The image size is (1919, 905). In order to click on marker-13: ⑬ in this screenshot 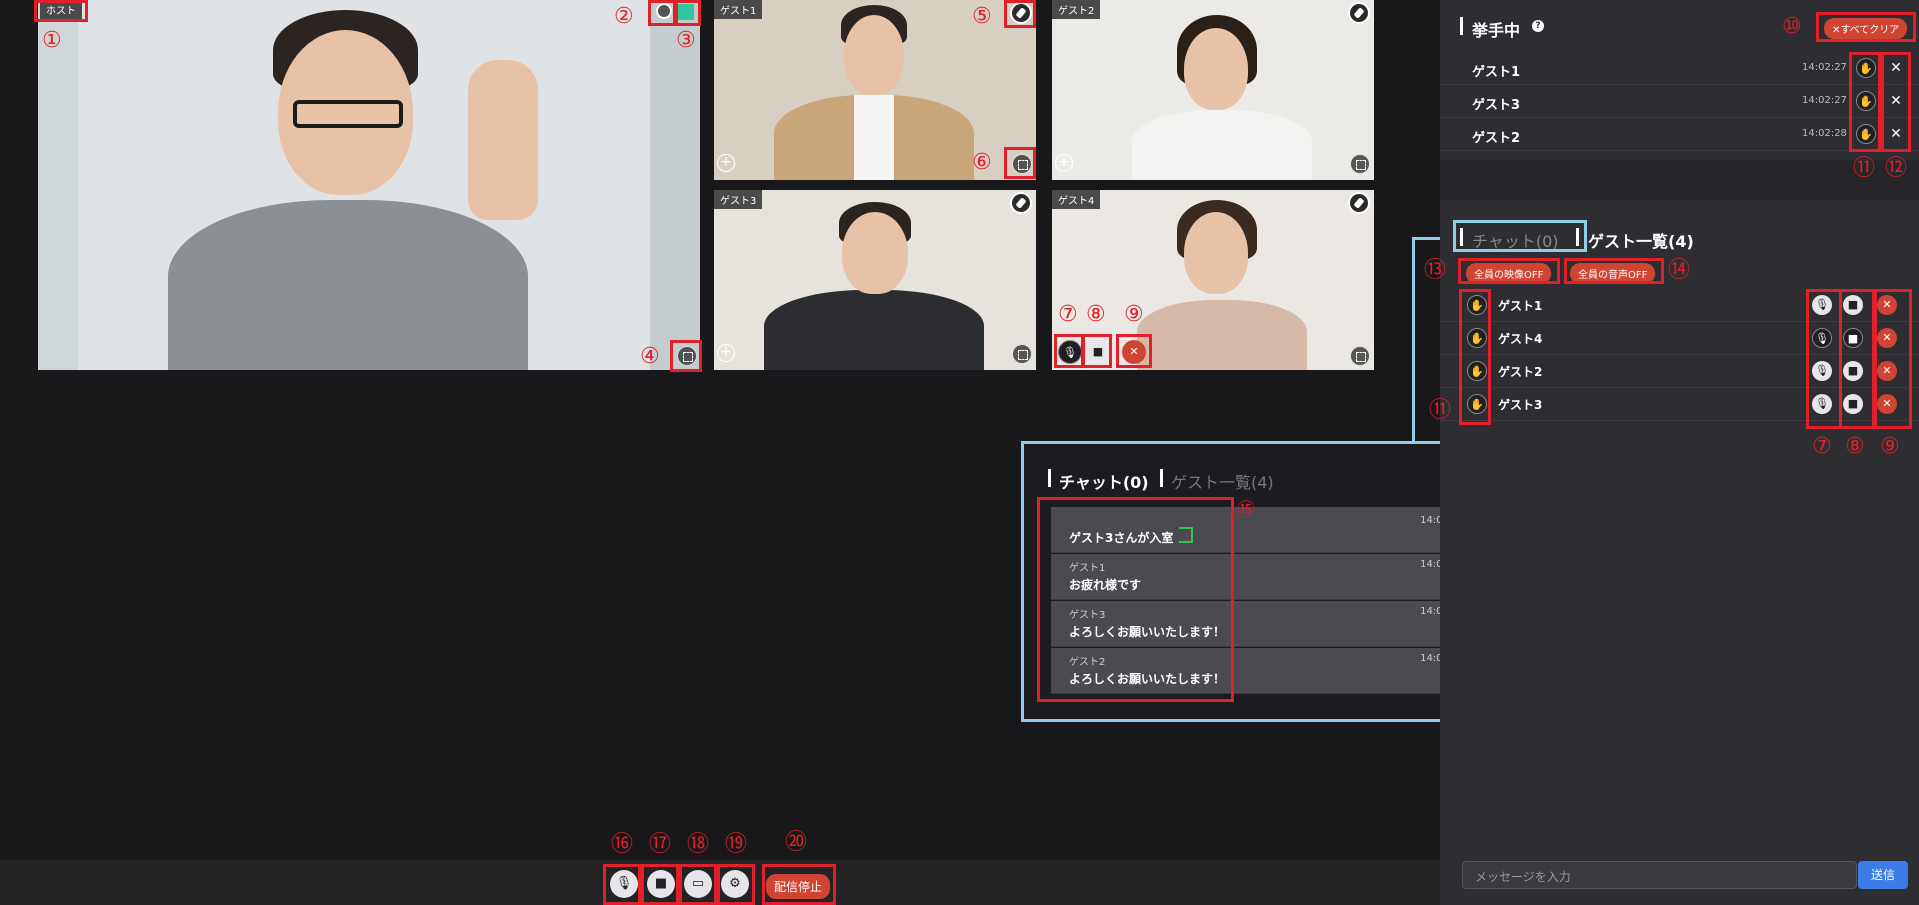, I will do `click(1435, 270)`.